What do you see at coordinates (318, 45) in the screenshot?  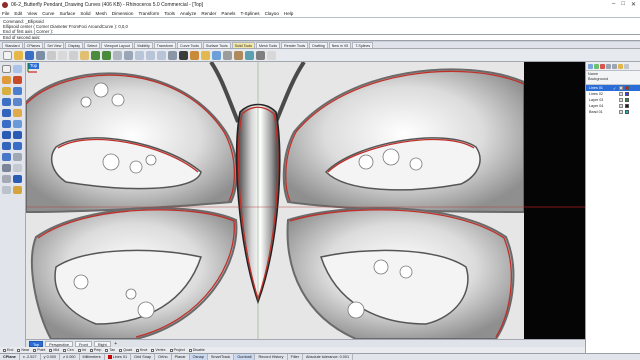 I see `tab-drafting: Drafting` at bounding box center [318, 45].